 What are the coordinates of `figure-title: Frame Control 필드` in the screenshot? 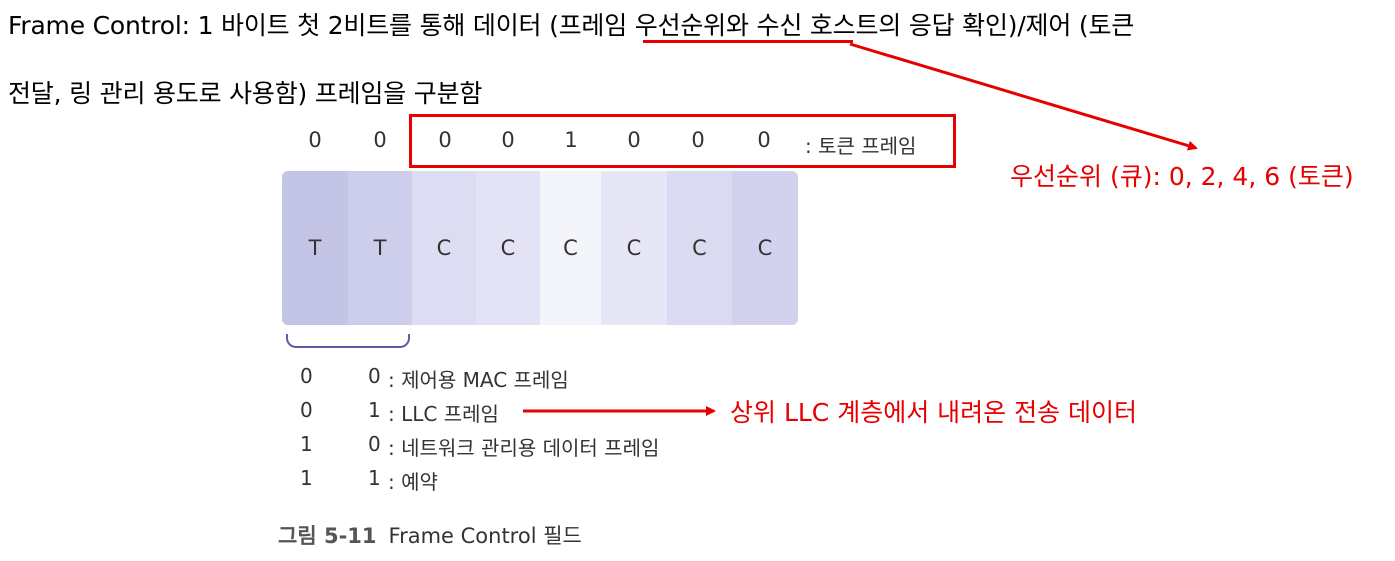 It's located at (485, 536).